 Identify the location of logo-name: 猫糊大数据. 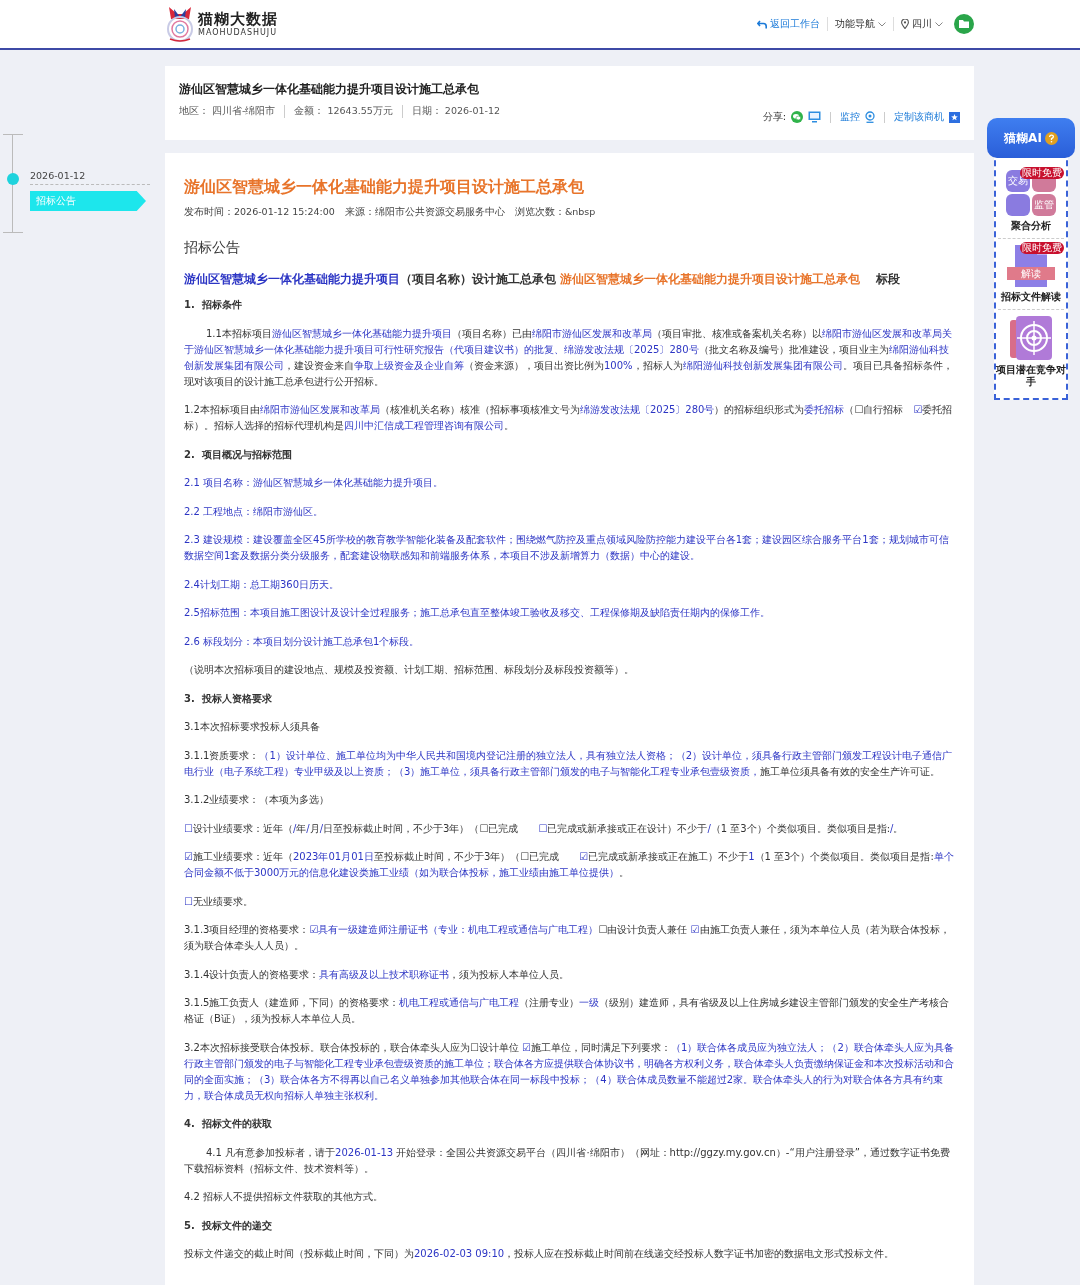
(238, 19).